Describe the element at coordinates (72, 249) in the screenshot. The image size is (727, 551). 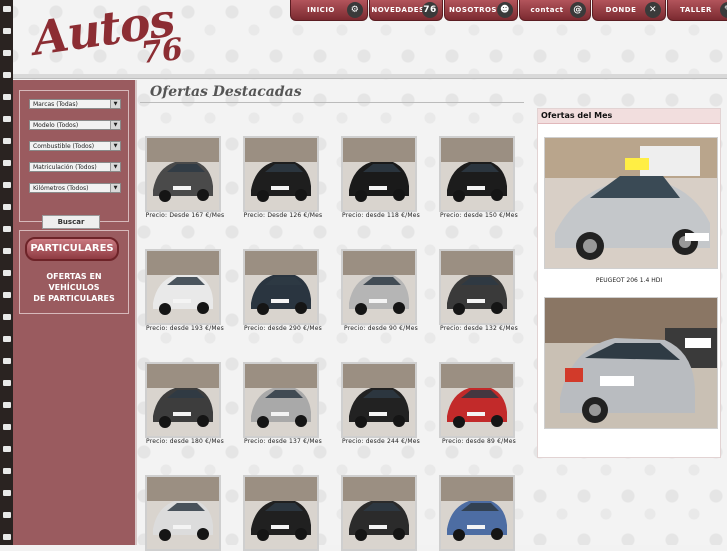
I see `particulares-button: PARTICULARES` at that location.